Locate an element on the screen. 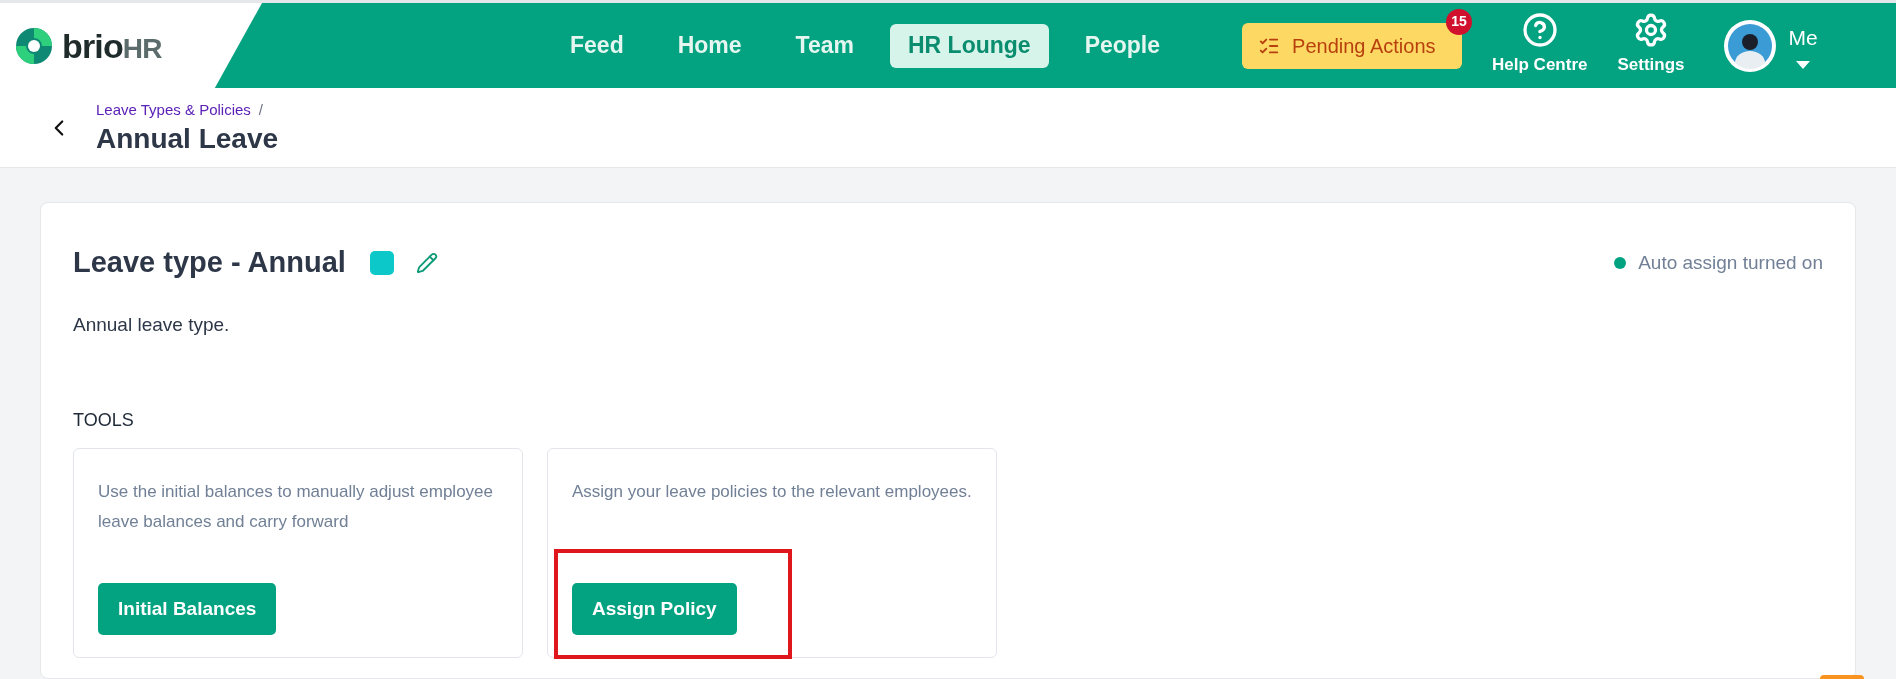  nav-tab: Home is located at coordinates (709, 45).